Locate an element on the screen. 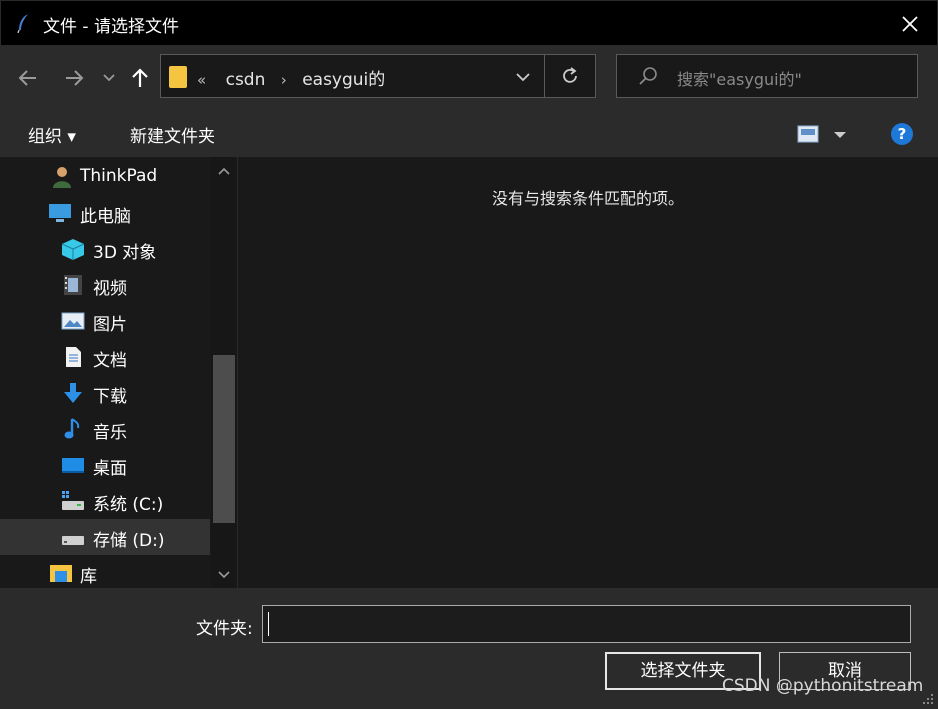  refresh-icon is located at coordinates (570, 76).